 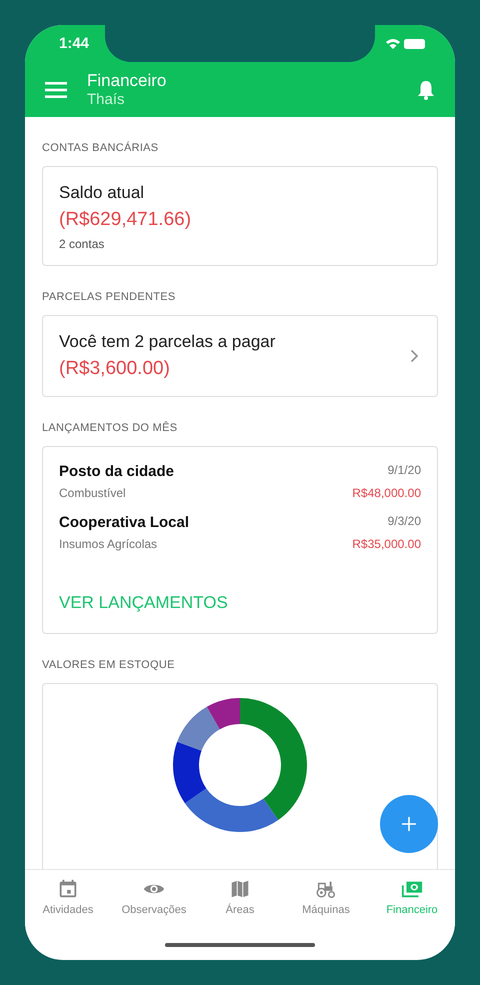 I want to click on see-transactions-link: VER LANÇAMENTOS, so click(x=143, y=603).